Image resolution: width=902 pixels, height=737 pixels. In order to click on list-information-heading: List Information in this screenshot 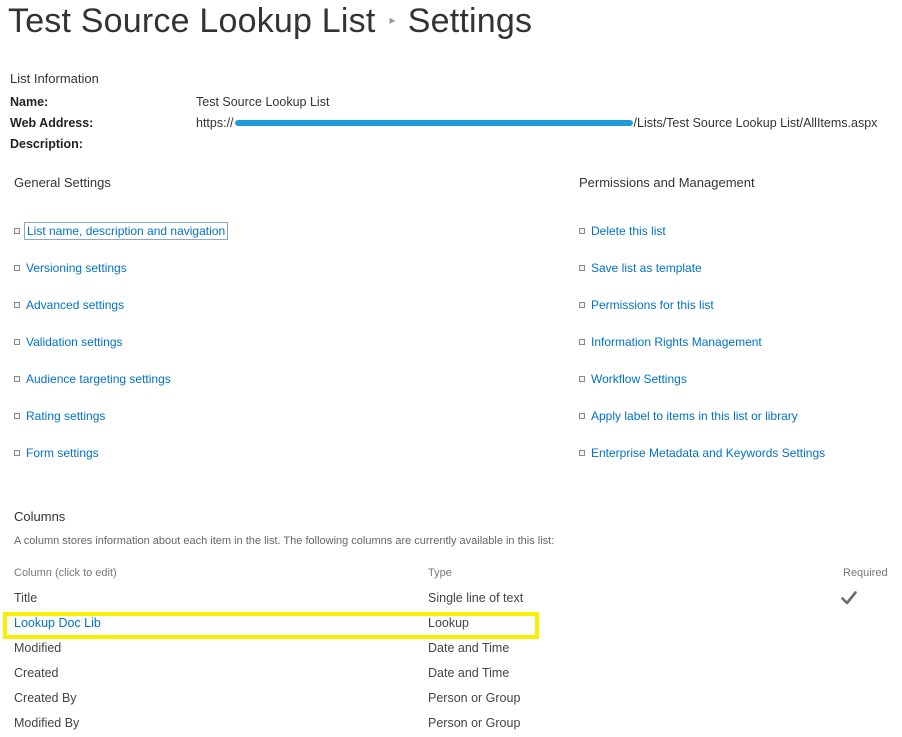, I will do `click(54, 78)`.